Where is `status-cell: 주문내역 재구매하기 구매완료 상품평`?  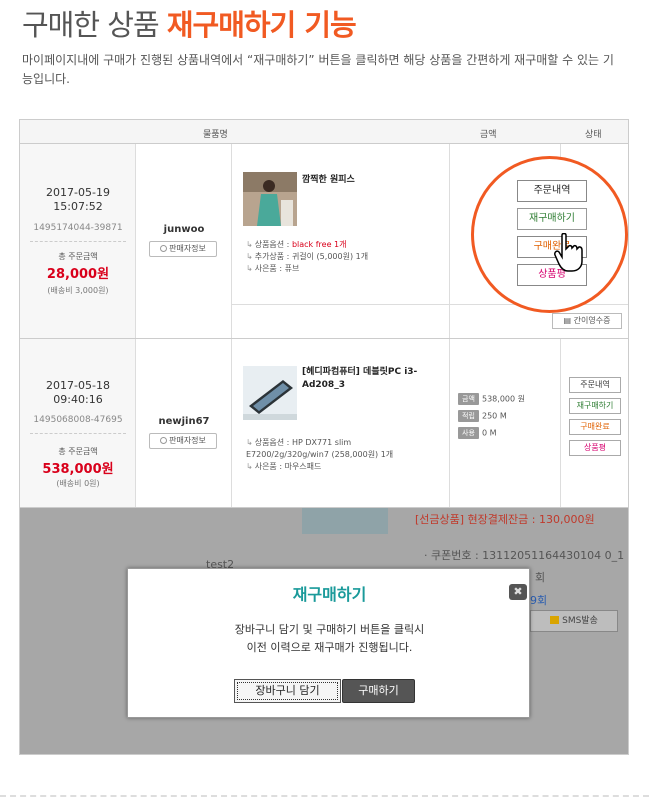 status-cell: 주문내역 재구매하기 구매완료 상품평 is located at coordinates (594, 423).